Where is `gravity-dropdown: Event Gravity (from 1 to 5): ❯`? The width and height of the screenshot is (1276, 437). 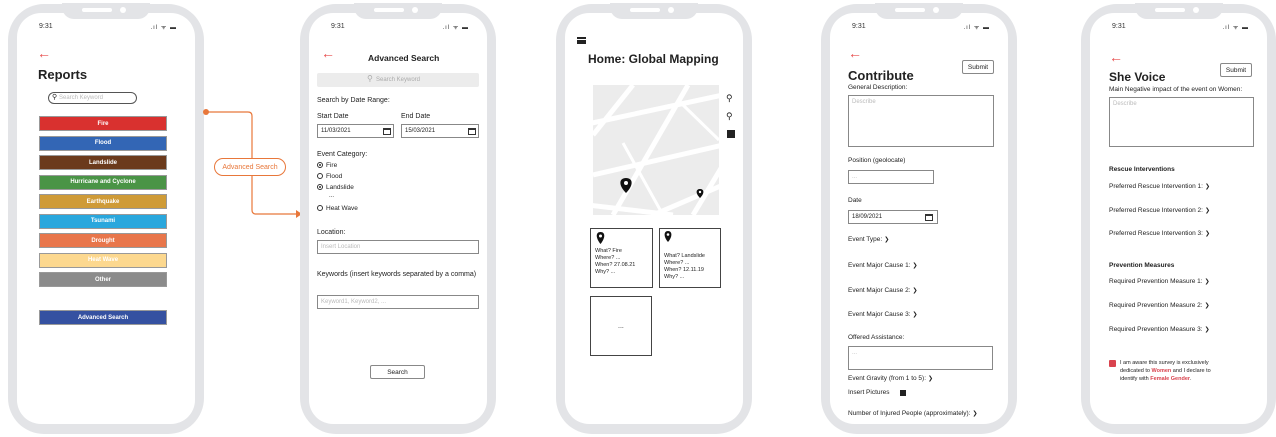 gravity-dropdown: Event Gravity (from 1 to 5): ❯ is located at coordinates (890, 378).